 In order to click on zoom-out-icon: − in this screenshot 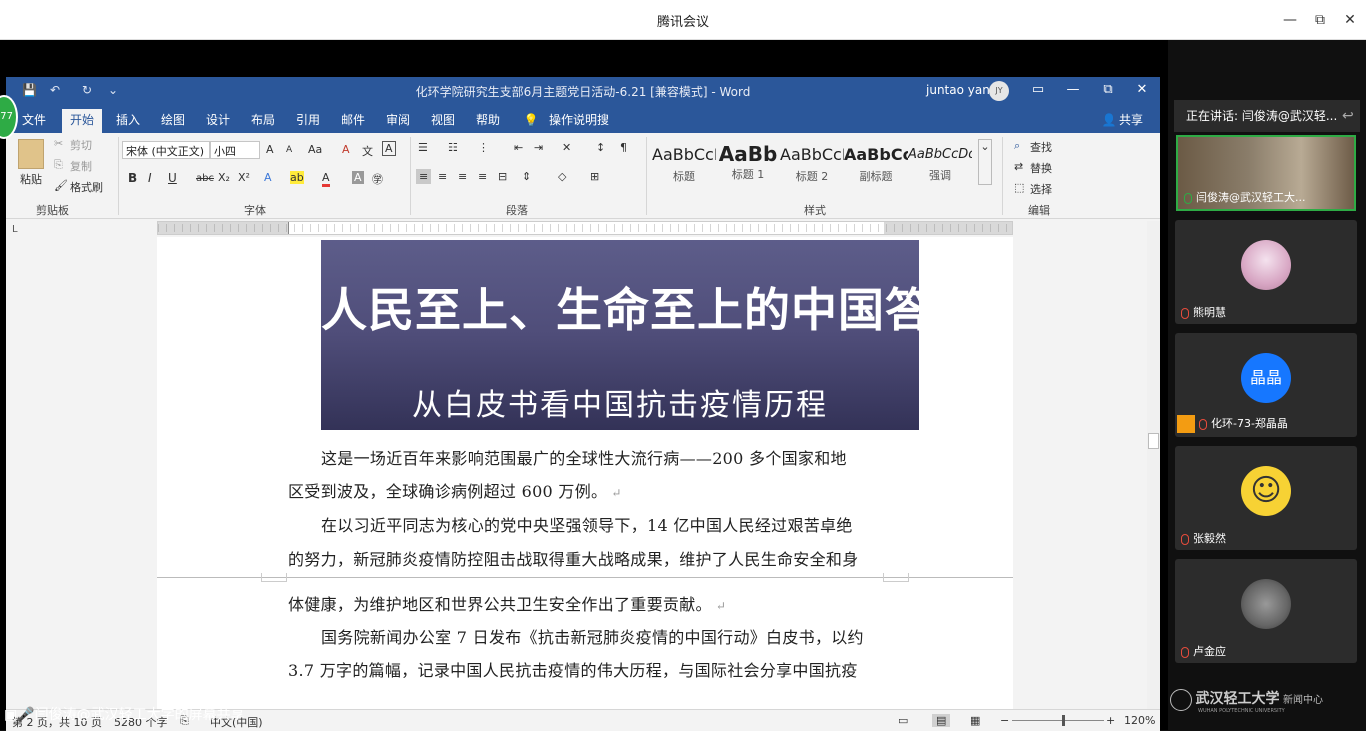, I will do `click(1004, 720)`.